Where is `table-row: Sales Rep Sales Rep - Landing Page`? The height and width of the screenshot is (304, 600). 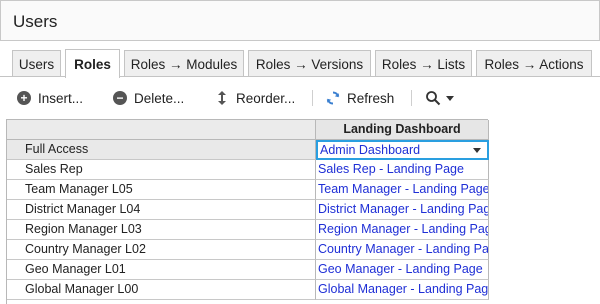 table-row: Sales Rep Sales Rep - Landing Page is located at coordinates (248, 170).